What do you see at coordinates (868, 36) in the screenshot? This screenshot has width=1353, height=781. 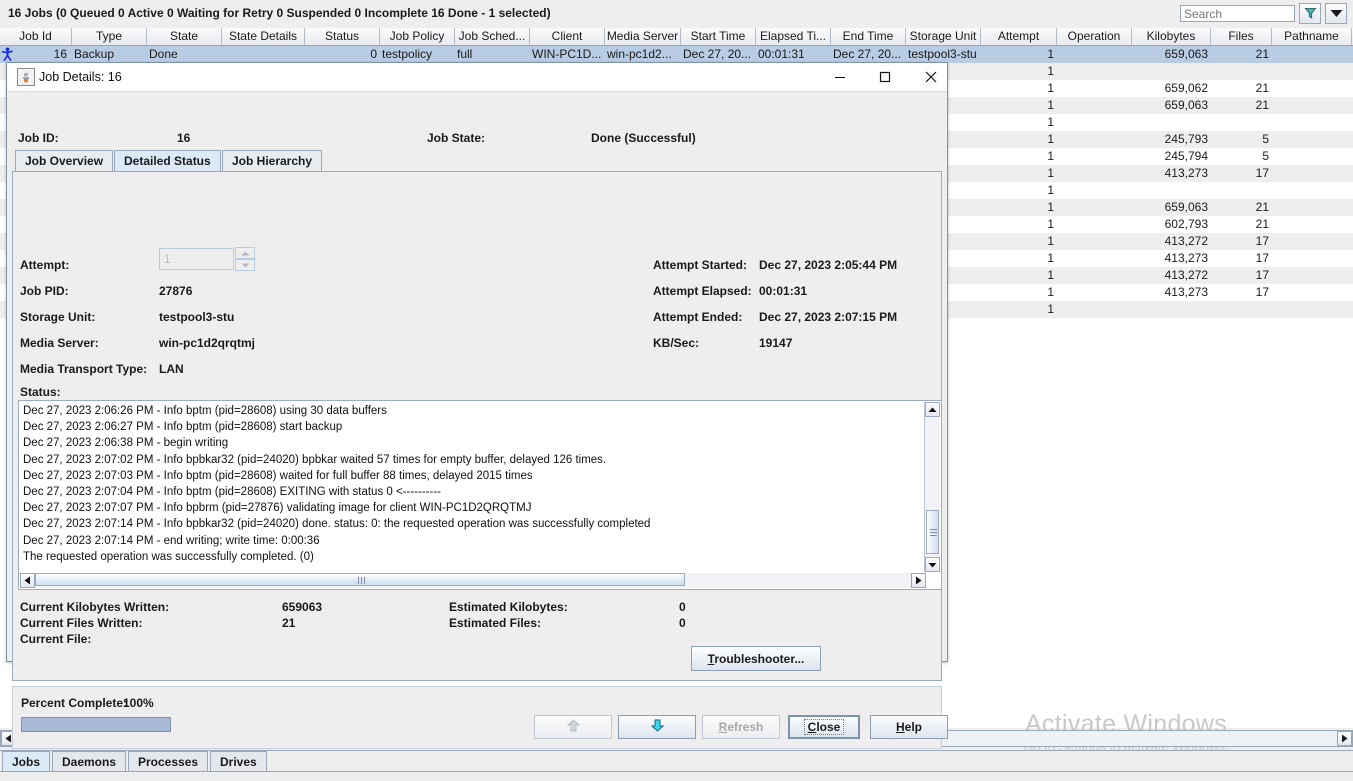 I see `jobs-column-header: End Time` at bounding box center [868, 36].